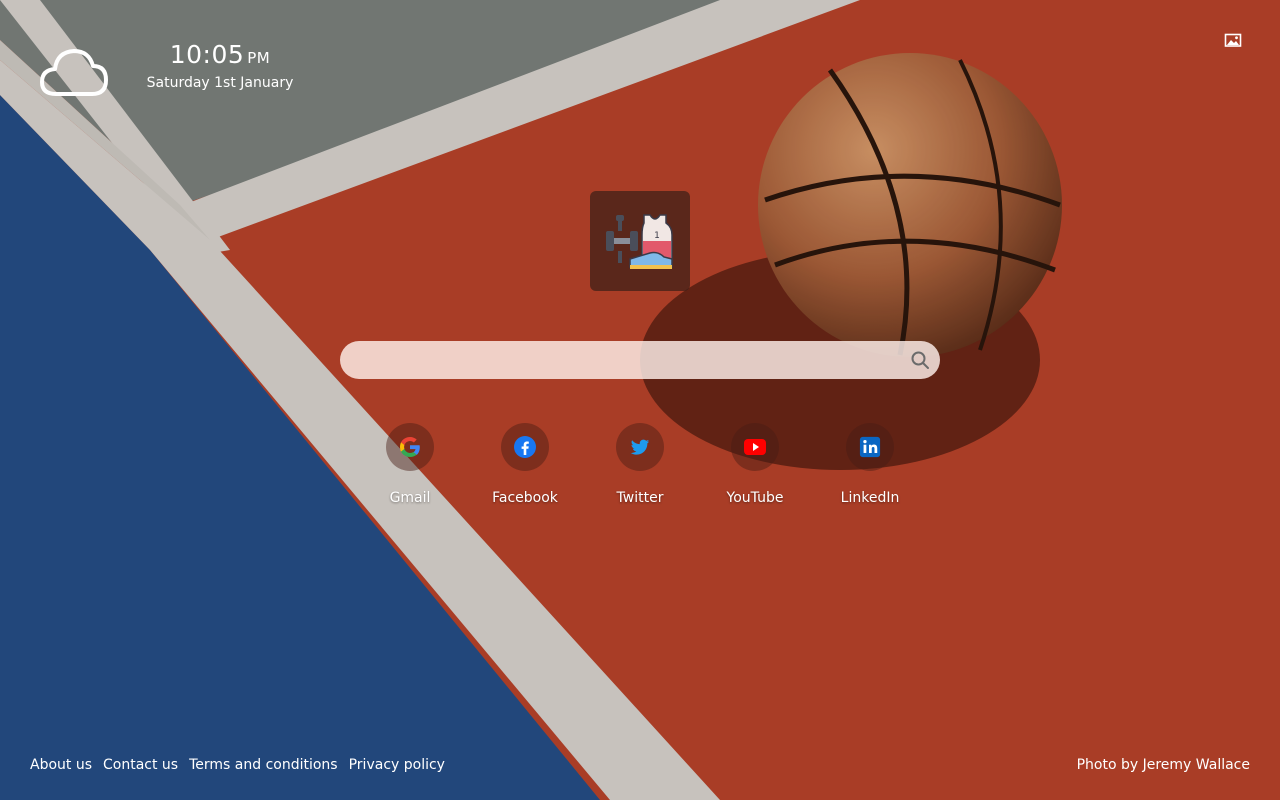 This screenshot has width=1280, height=800. I want to click on weather-widget, so click(74, 73).